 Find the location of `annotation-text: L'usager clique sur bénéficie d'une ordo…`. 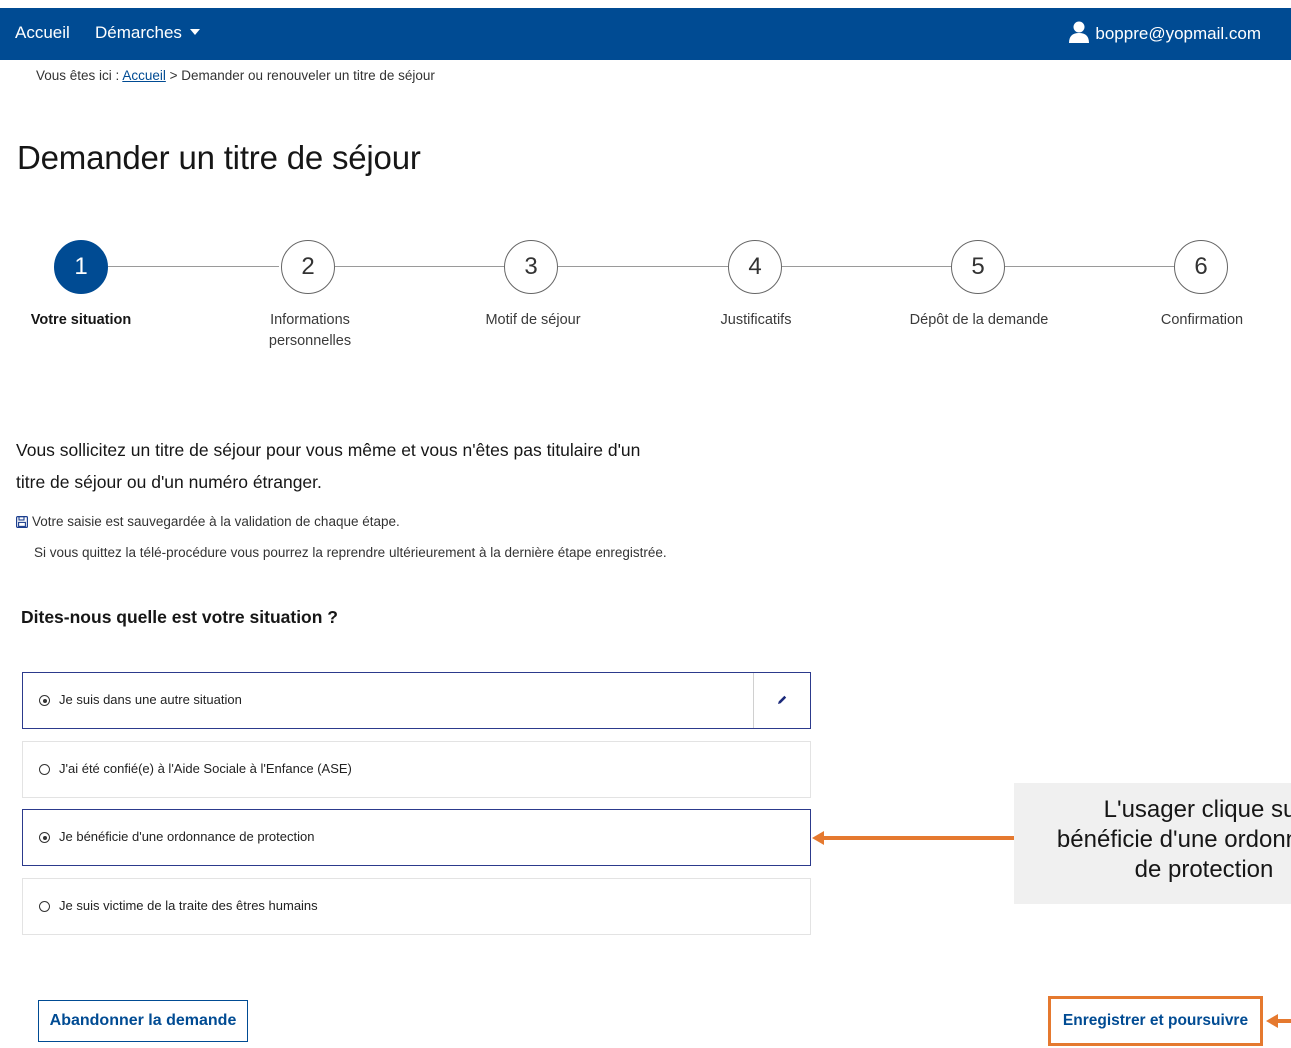

annotation-text: L'usager clique sur bénéficie d'une ordo… is located at coordinates (1152, 840).